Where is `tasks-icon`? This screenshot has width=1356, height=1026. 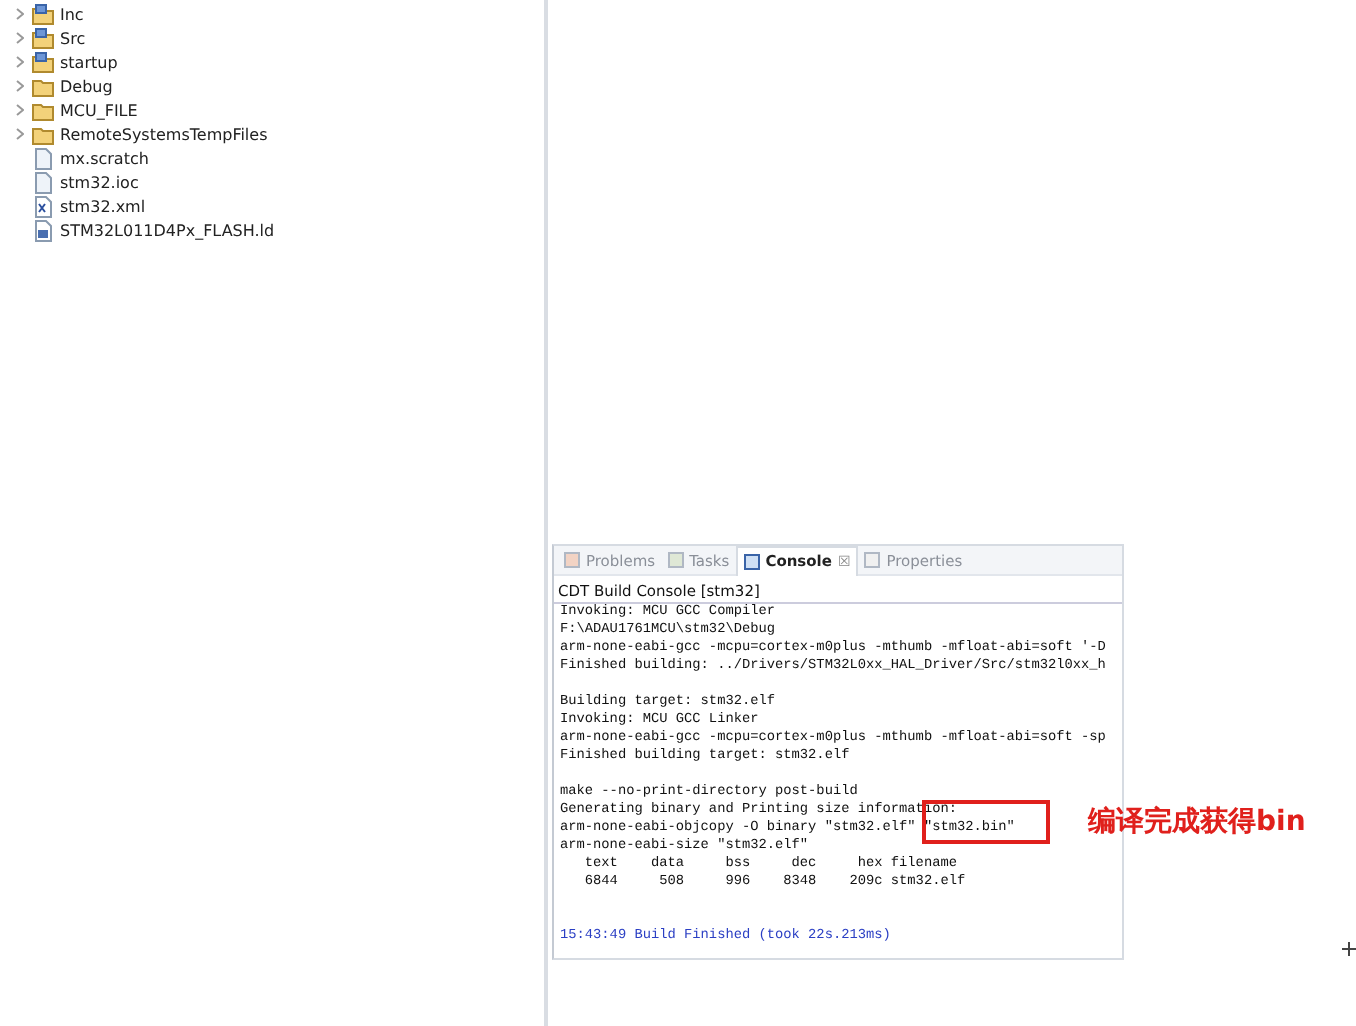
tasks-icon is located at coordinates (675, 560).